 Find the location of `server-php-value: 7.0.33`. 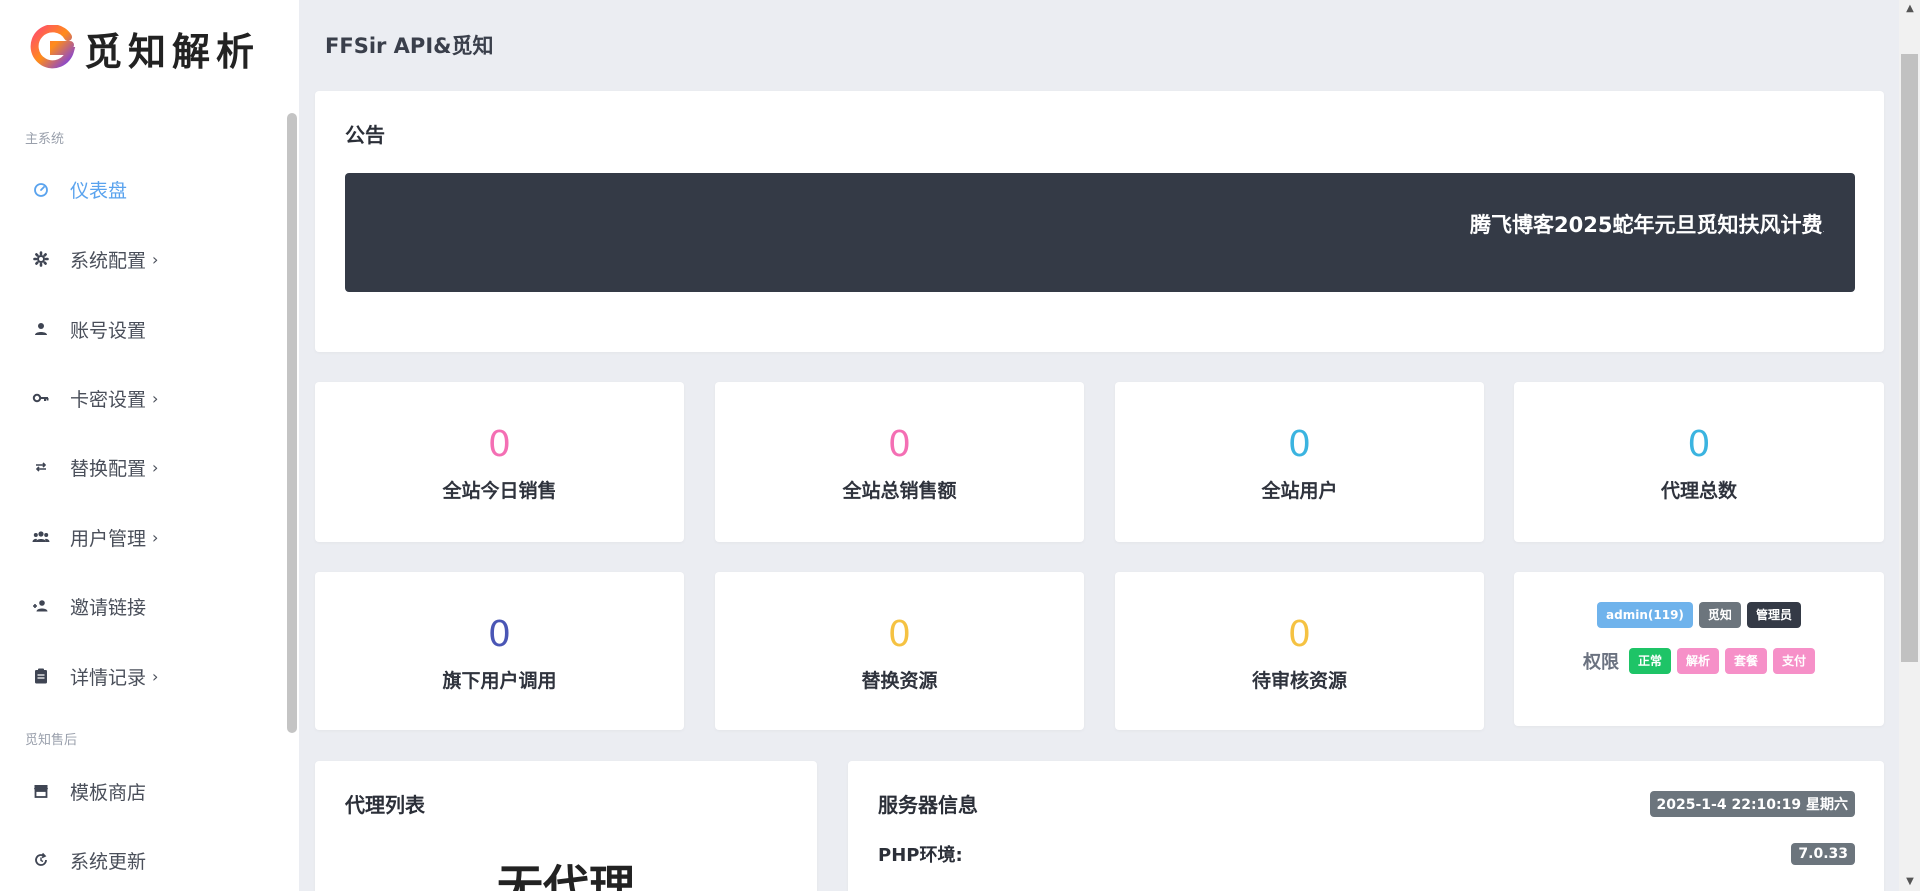

server-php-value: 7.0.33 is located at coordinates (1823, 854).